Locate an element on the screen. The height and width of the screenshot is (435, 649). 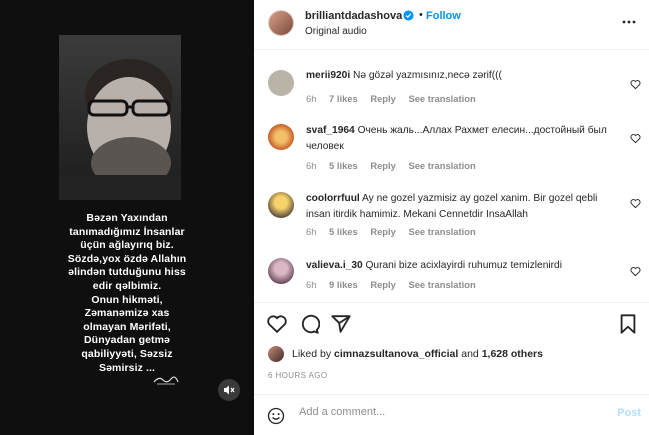
commenter-username: valieva.i_30 is located at coordinates (334, 265).